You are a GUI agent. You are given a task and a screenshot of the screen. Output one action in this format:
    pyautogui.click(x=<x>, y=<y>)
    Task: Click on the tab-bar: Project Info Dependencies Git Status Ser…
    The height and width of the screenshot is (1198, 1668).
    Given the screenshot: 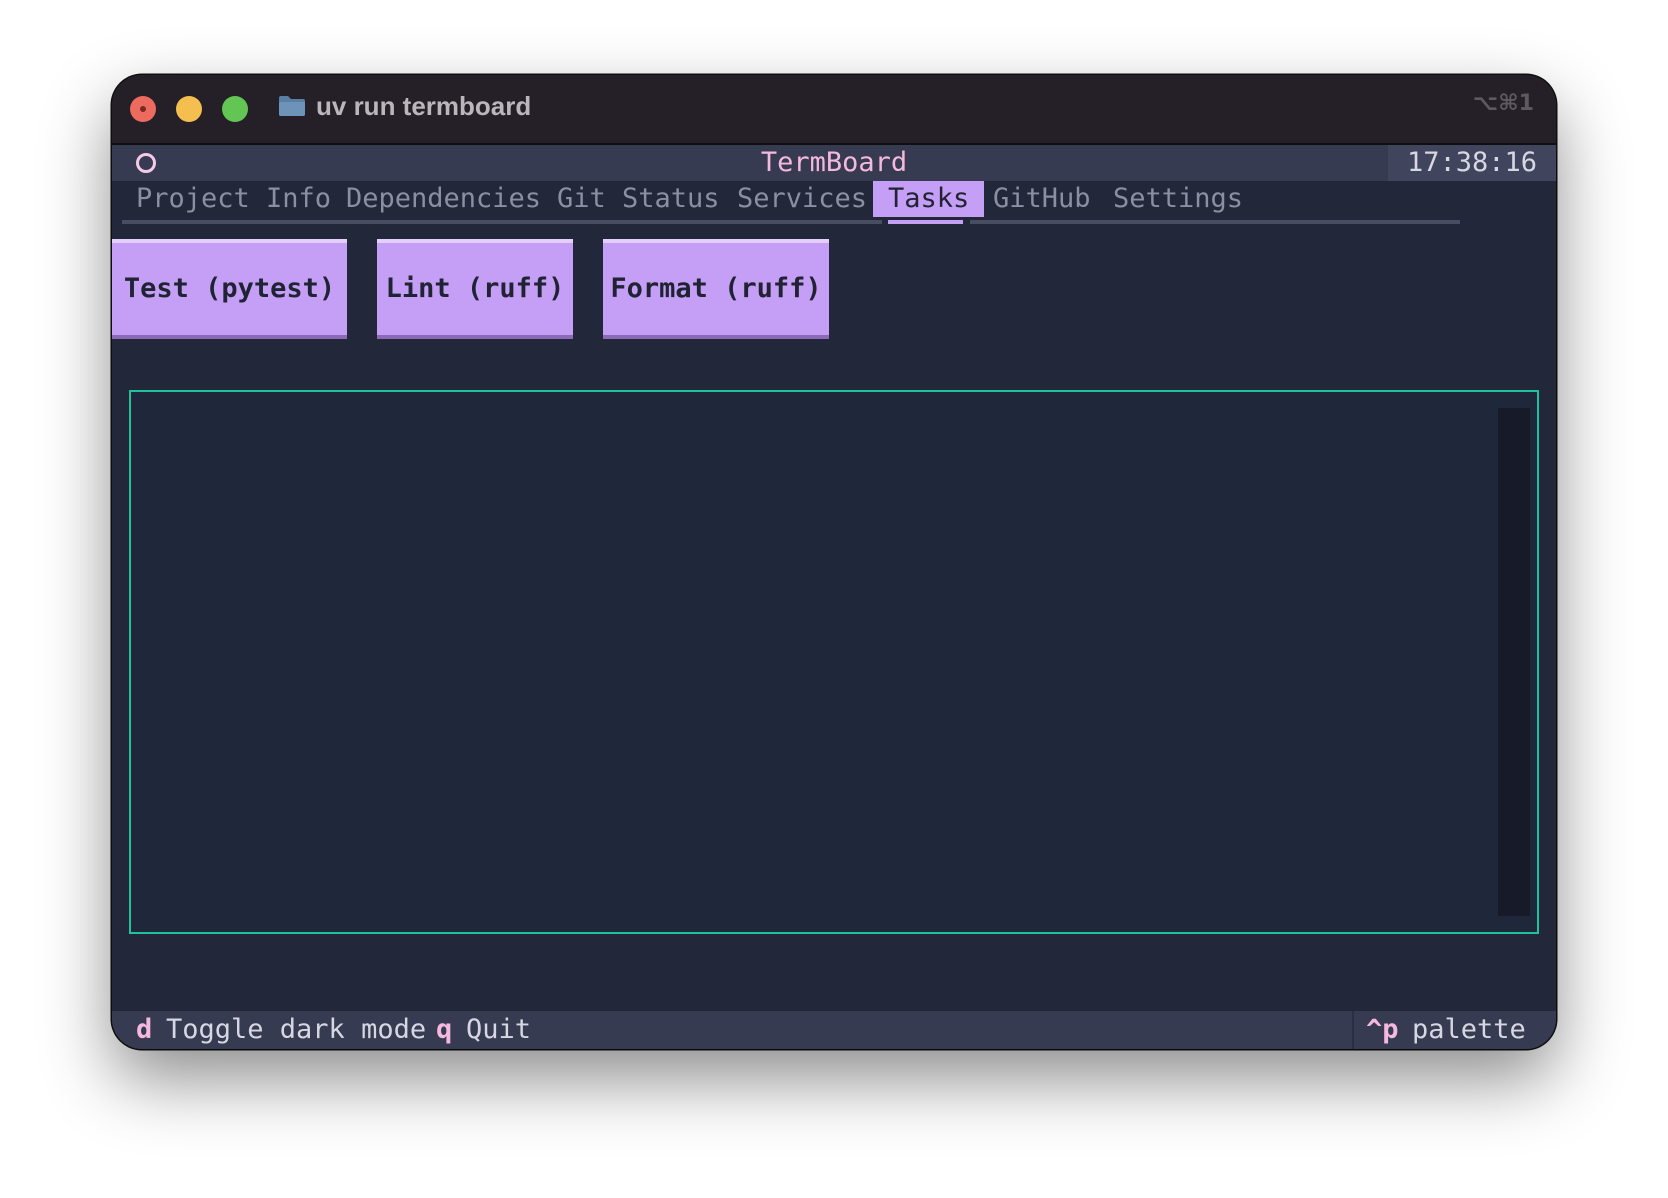 What is the action you would take?
    pyautogui.click(x=834, y=200)
    